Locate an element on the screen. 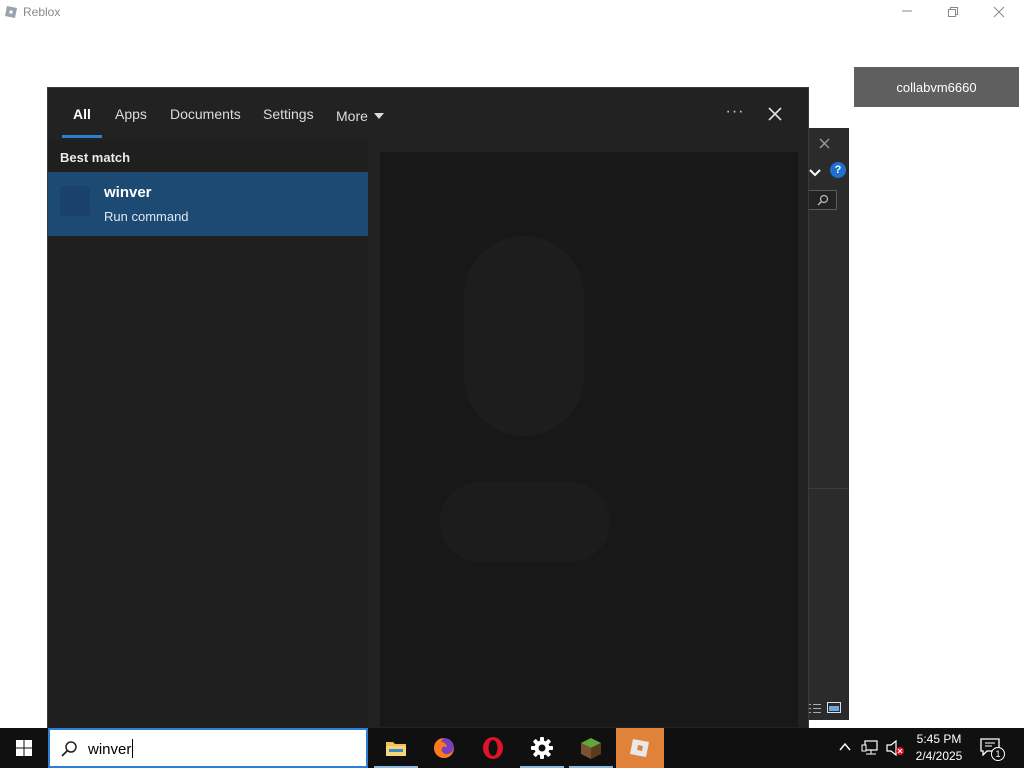 This screenshot has height=768, width=1024. user-badge: collabvm6660 is located at coordinates (936, 87).